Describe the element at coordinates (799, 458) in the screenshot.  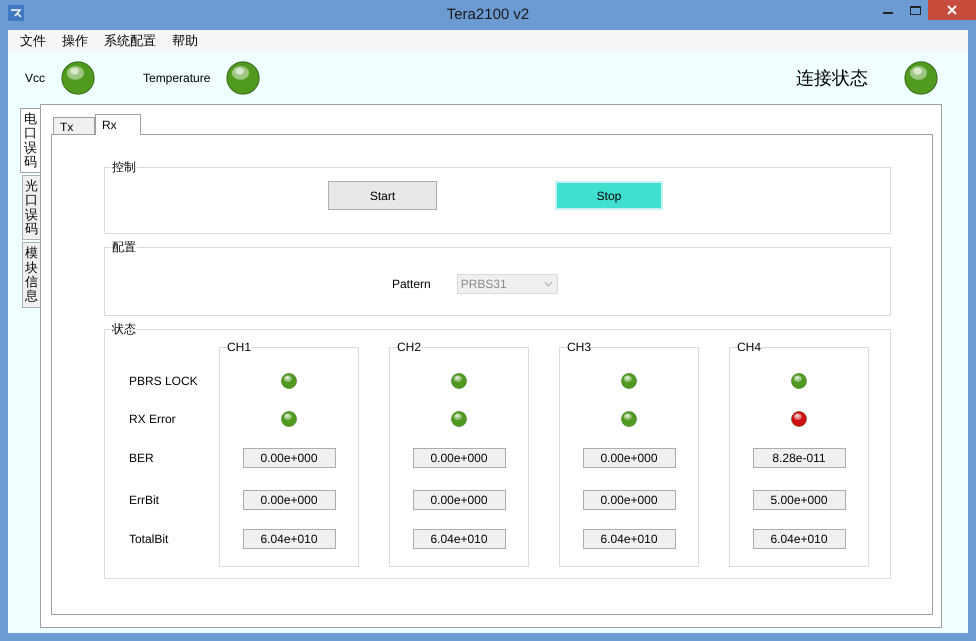
I see `value-field: 8.28e-011` at that location.